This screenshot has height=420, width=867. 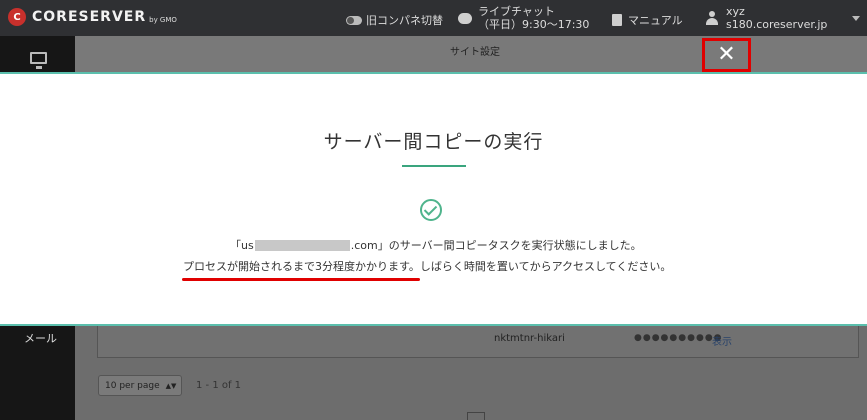 What do you see at coordinates (476, 416) in the screenshot?
I see `checkbox-fragment` at bounding box center [476, 416].